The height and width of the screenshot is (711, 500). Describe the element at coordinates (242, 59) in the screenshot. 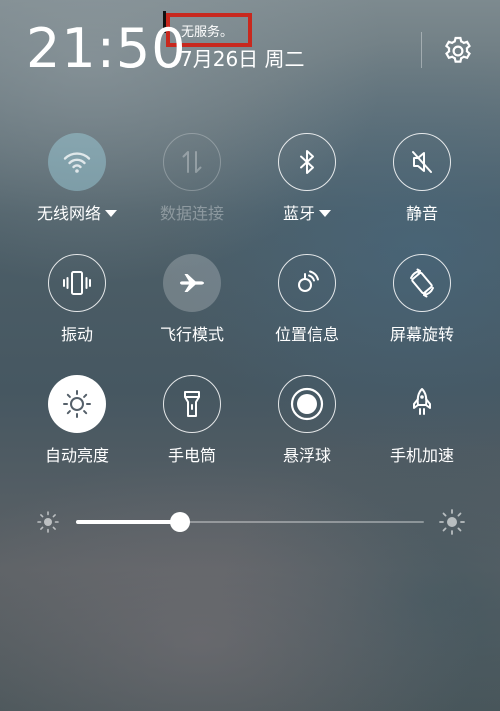

I see `date: 7月26日 周二` at that location.